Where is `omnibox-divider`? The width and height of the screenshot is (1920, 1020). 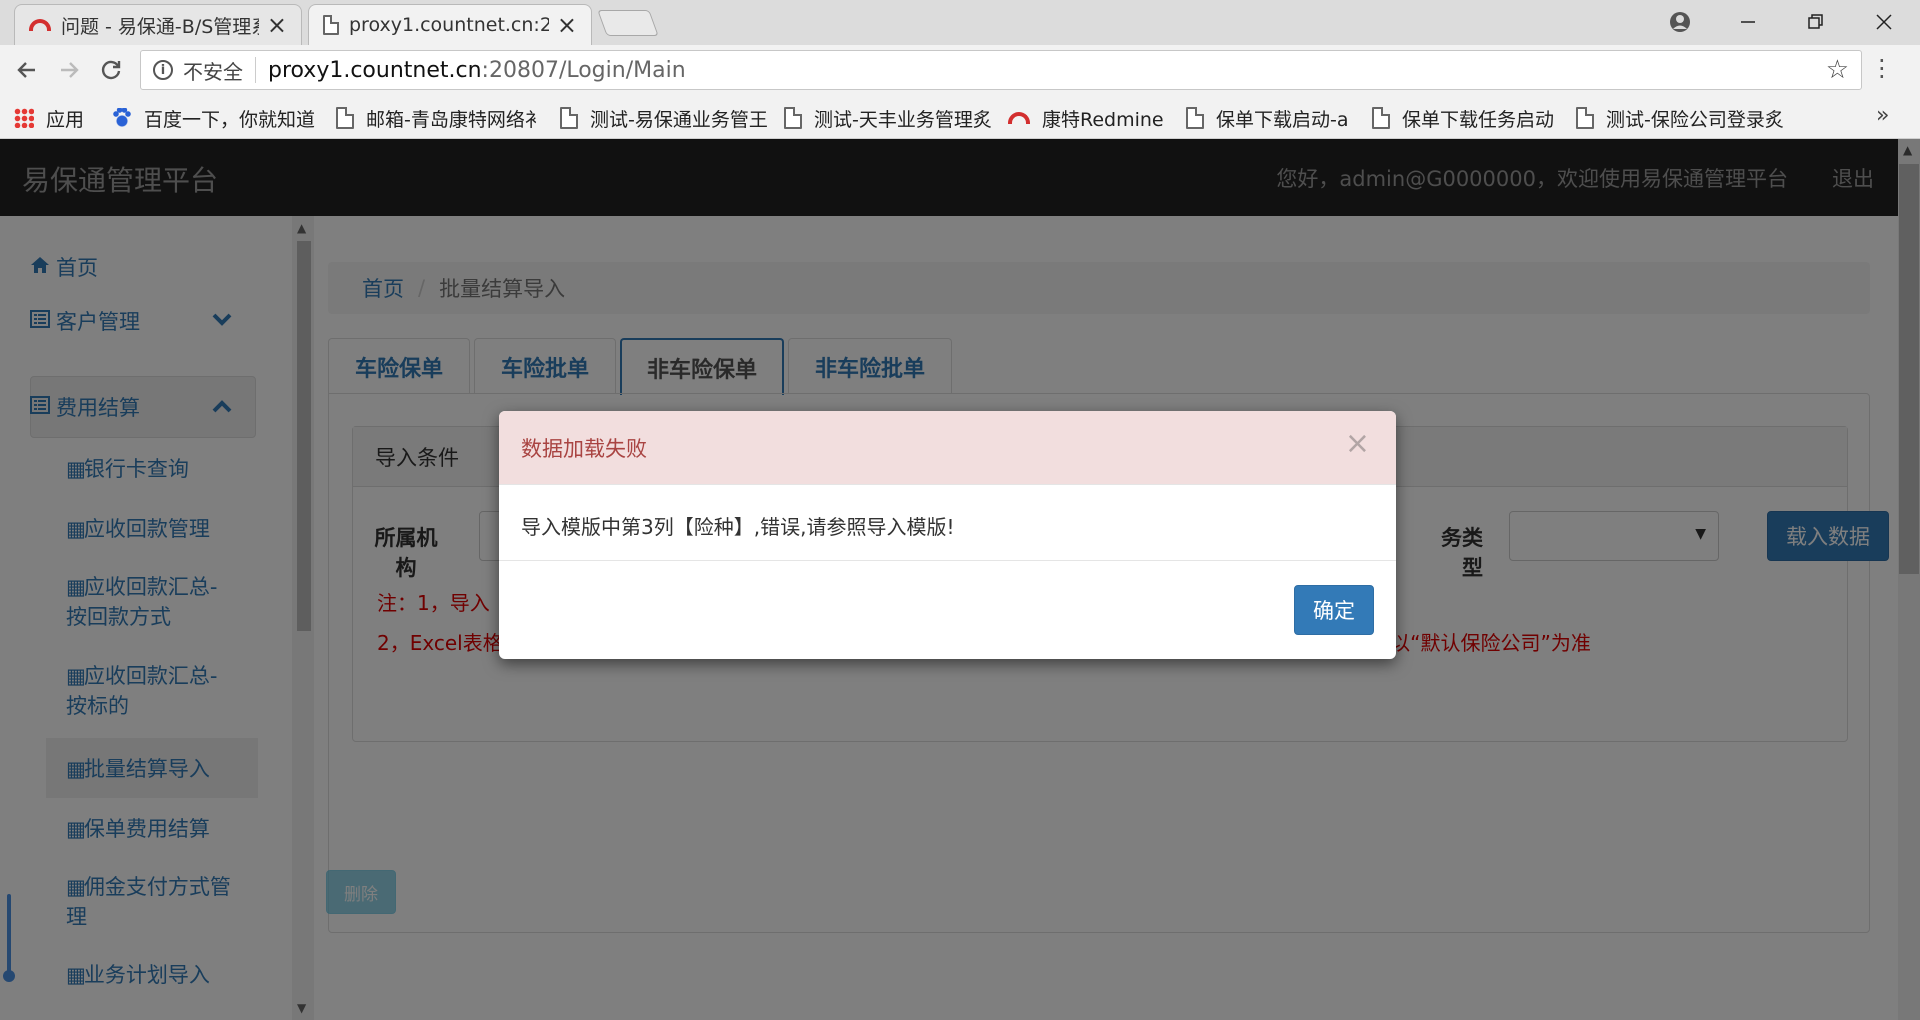
omnibox-divider is located at coordinates (255, 70).